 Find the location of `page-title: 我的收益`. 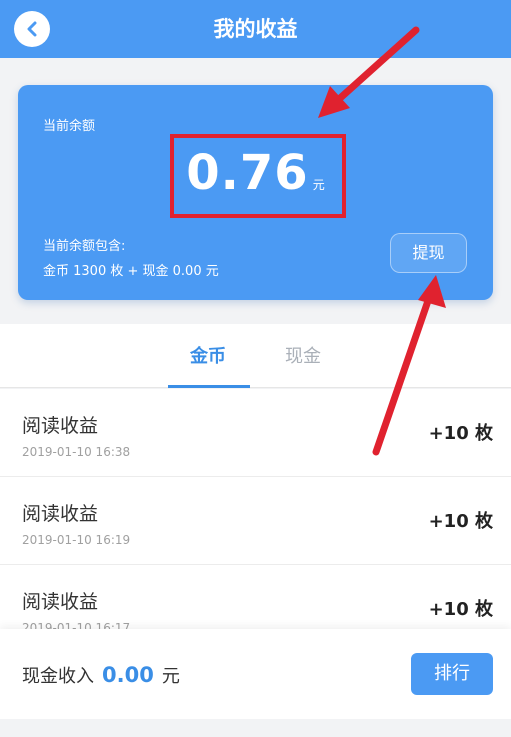

page-title: 我的收益 is located at coordinates (255, 29).